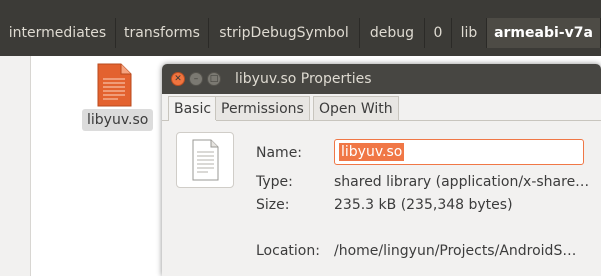 Image resolution: width=601 pixels, height=276 pixels. Describe the element at coordinates (288, 251) in the screenshot. I see `location-label: Location:` at that location.